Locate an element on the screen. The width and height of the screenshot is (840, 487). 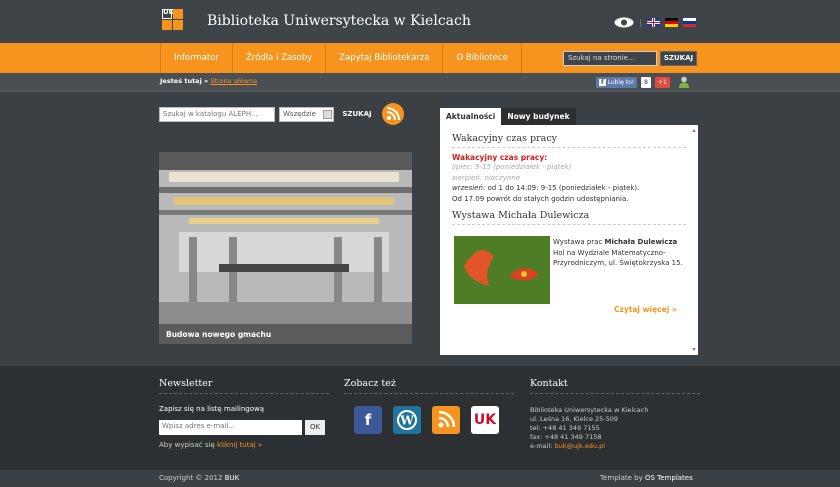
catalog-scope-select: Wszędzie is located at coordinates (306, 114).